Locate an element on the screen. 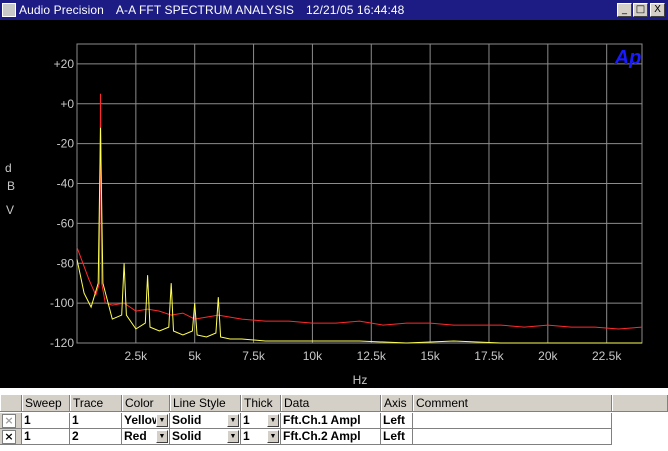  col-header-color: Color is located at coordinates (146, 403).